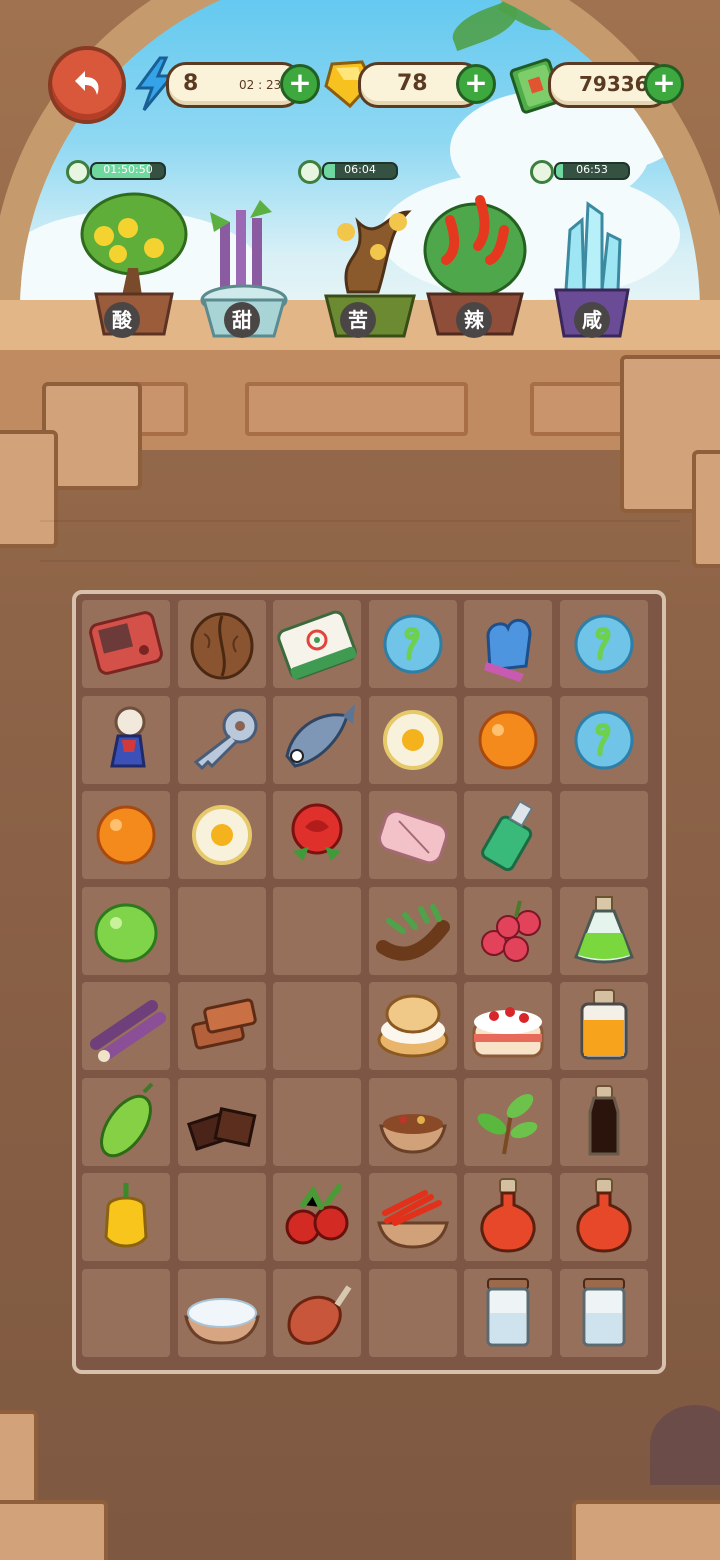 The image size is (720, 1560). I want to click on add-energy-button: +, so click(300, 84).